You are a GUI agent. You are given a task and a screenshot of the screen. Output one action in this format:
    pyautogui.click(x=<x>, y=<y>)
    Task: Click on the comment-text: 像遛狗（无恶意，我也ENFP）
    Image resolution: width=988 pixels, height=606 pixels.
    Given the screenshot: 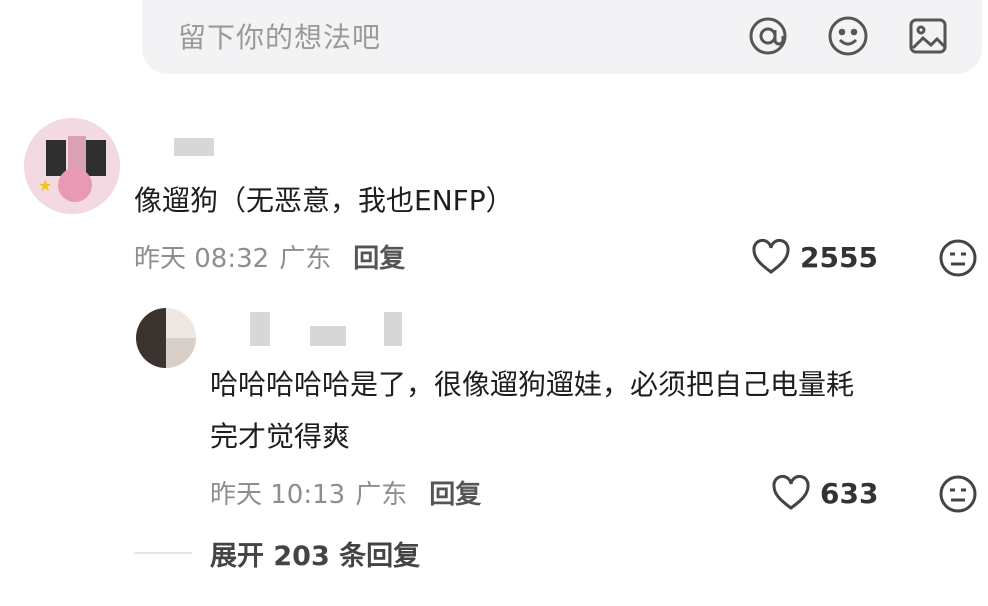 What is the action you would take?
    pyautogui.click(x=324, y=200)
    